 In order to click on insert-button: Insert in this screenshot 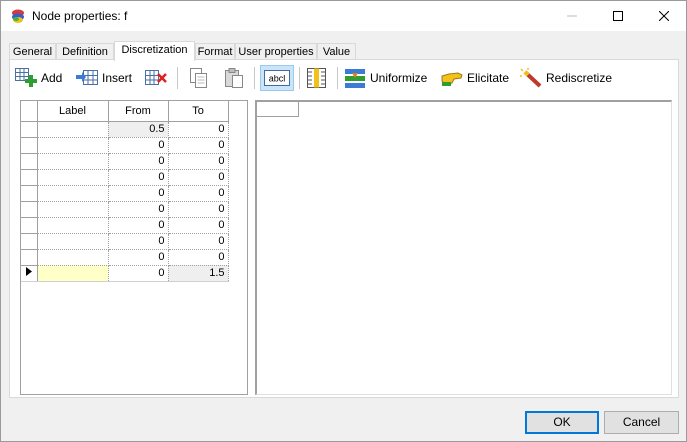, I will do `click(103, 78)`.